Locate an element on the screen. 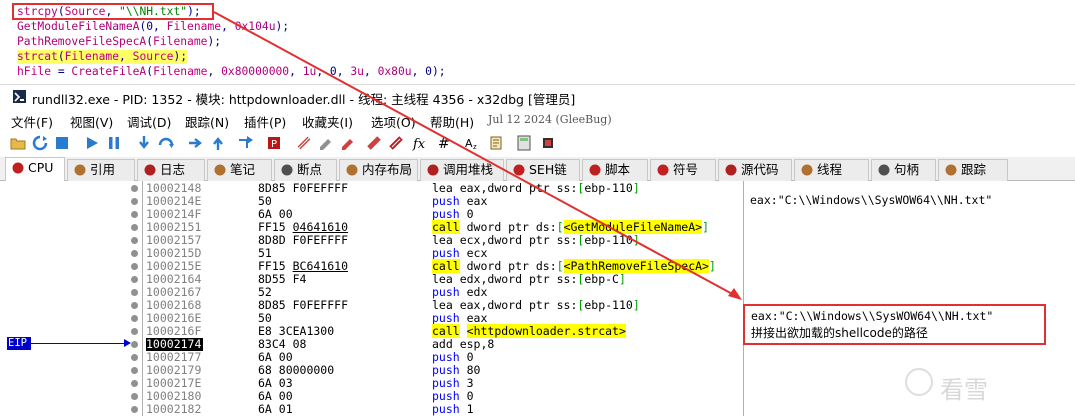 Image resolution: width=1075 pixels, height=416 pixels. calculator-icon is located at coordinates (524, 143).